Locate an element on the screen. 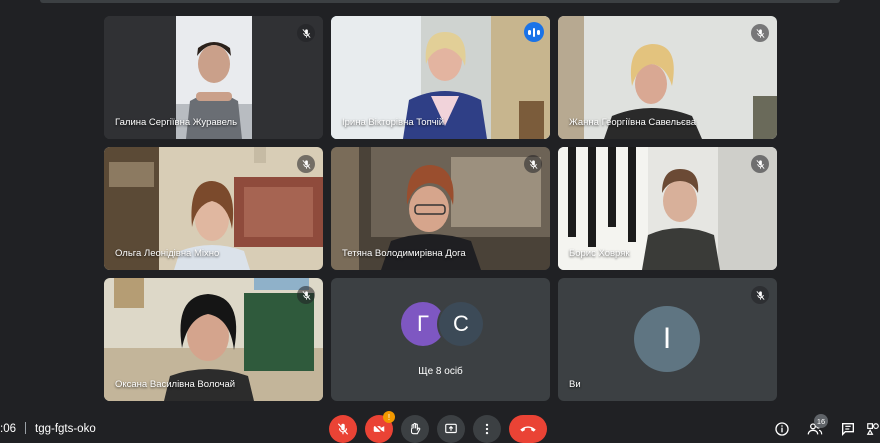 The width and height of the screenshot is (880, 443). top-strip is located at coordinates (440, 3).